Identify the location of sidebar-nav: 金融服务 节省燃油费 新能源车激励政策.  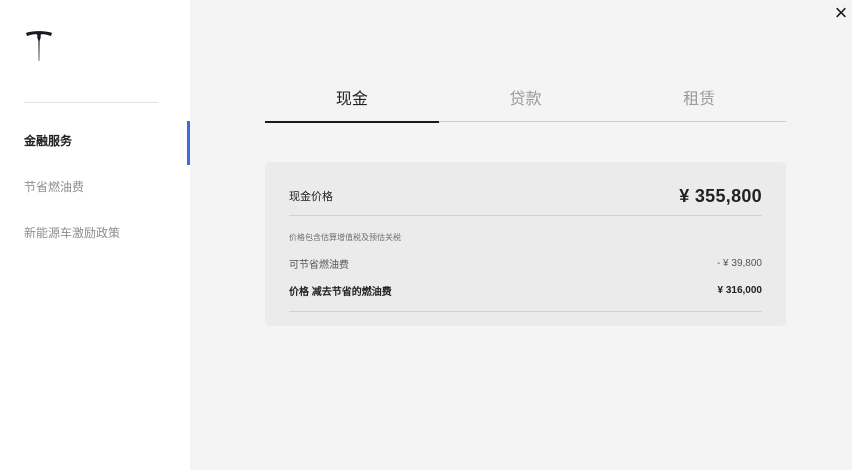
(95, 192).